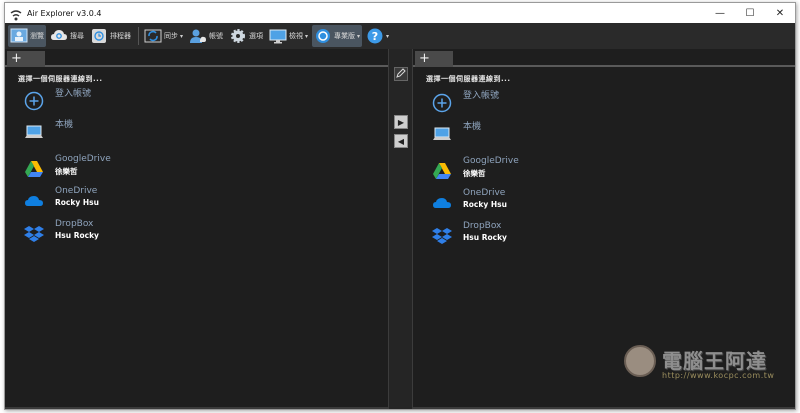 The width and height of the screenshot is (800, 413). I want to click on maximize-button: ☐, so click(750, 13).